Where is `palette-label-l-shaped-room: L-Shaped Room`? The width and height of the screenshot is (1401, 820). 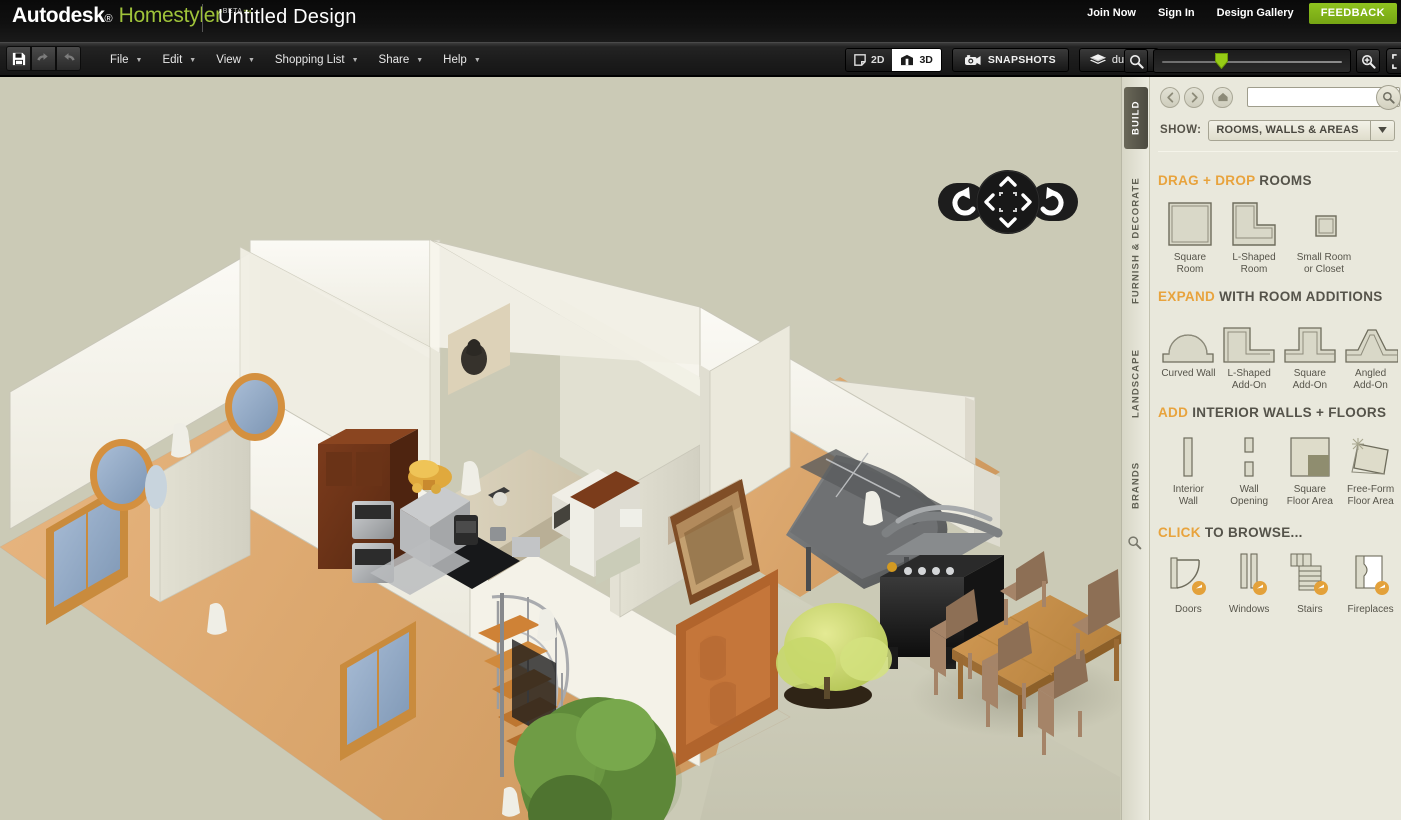
palette-label-l-shaped-room: L-Shaped Room is located at coordinates (1254, 263).